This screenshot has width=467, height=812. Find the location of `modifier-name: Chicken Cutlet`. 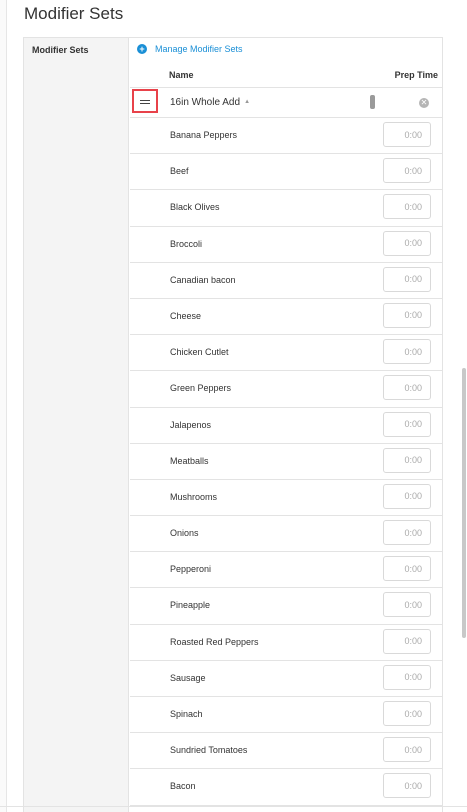

modifier-name: Chicken Cutlet is located at coordinates (199, 352).